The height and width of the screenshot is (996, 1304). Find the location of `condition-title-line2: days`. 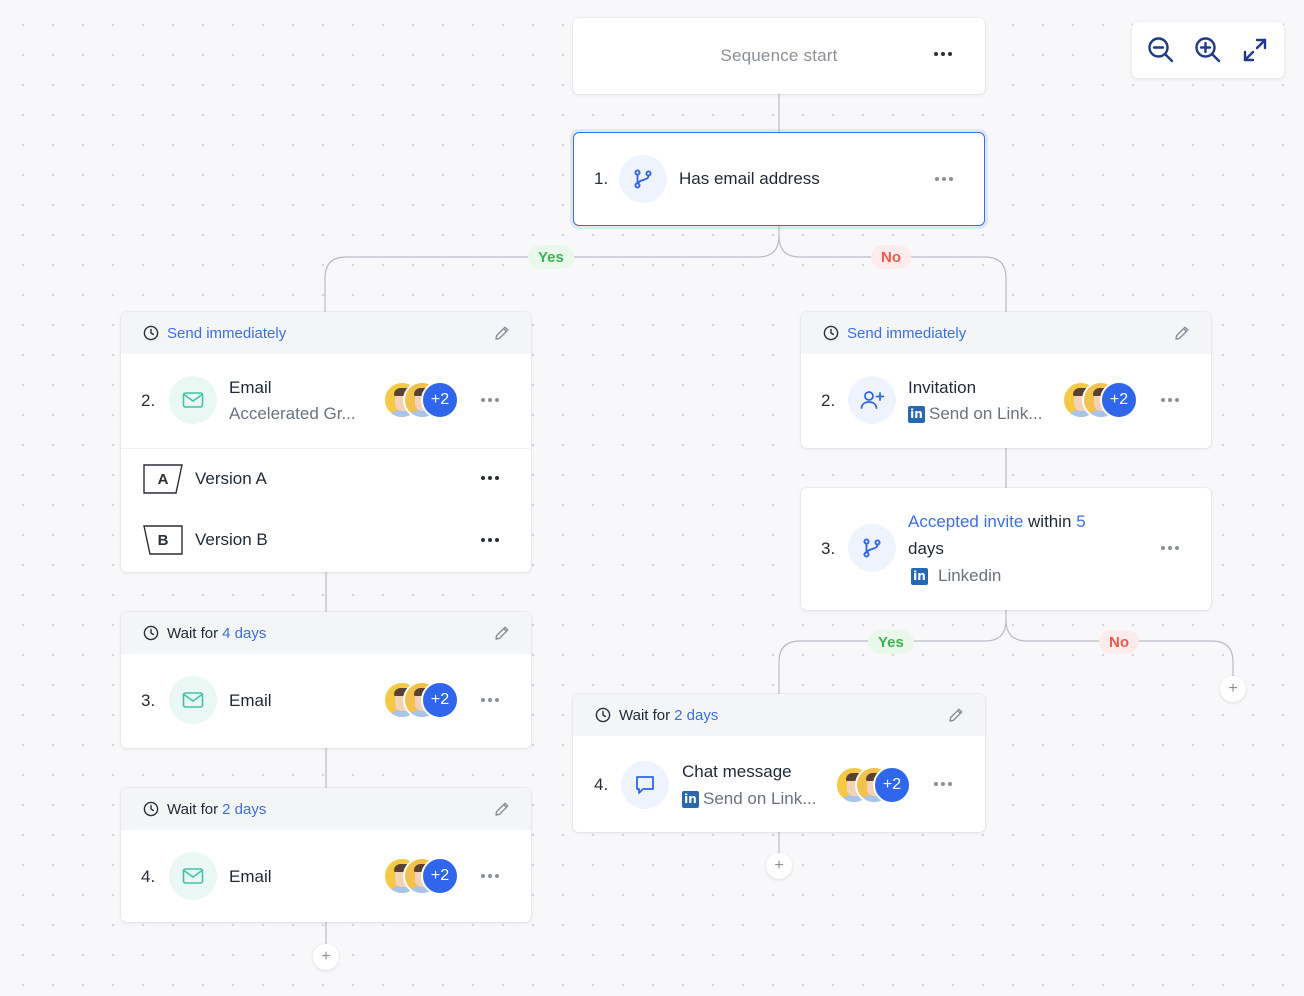

condition-title-line2: days is located at coordinates (926, 548).